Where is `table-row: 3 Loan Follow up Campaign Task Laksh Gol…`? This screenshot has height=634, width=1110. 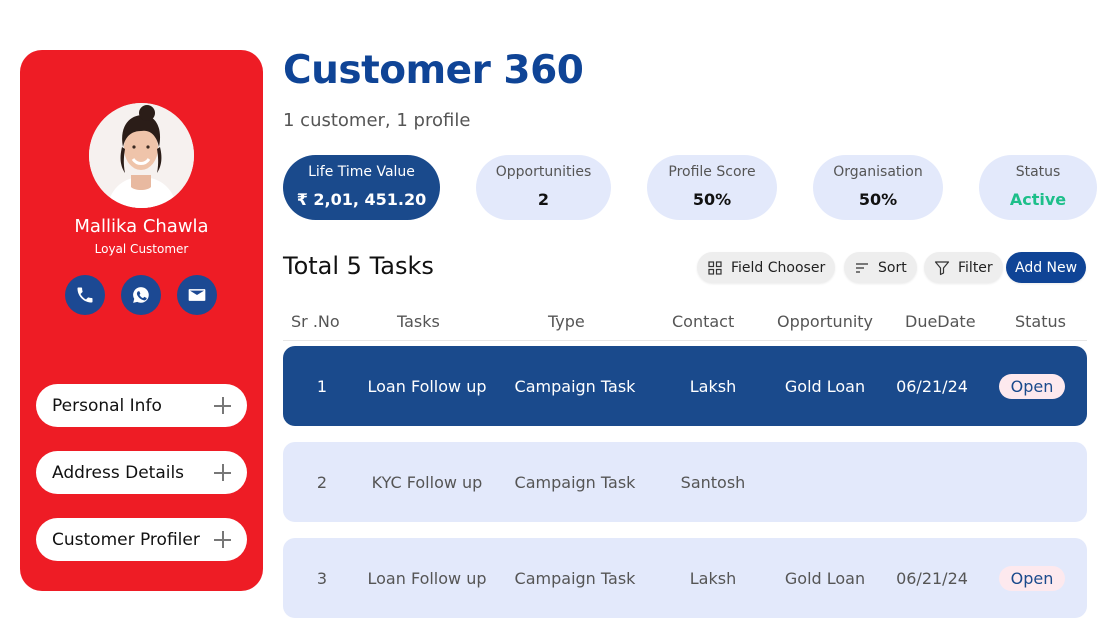
table-row: 3 Loan Follow up Campaign Task Laksh Gol… is located at coordinates (685, 578).